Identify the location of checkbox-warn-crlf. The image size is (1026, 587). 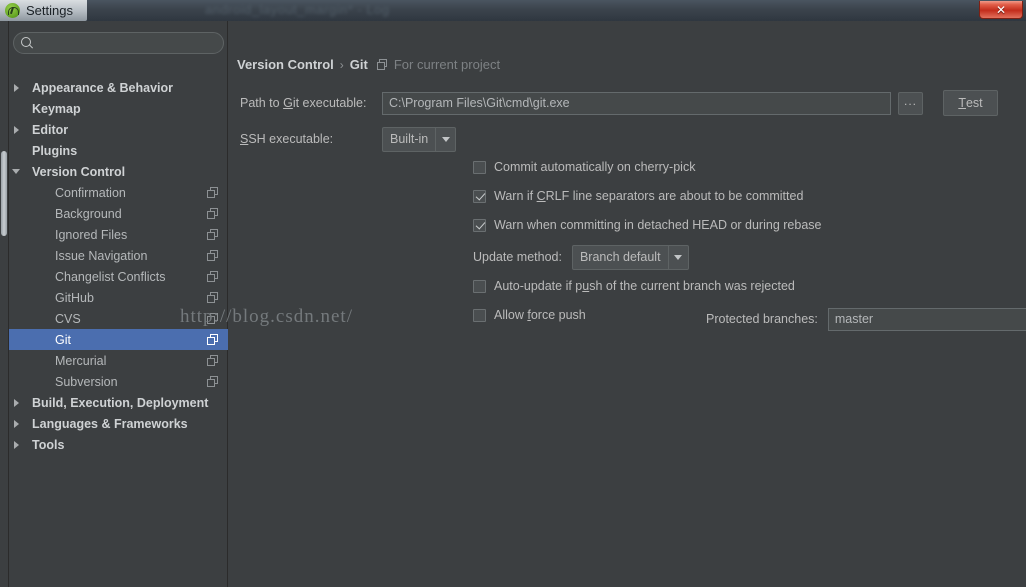
(479, 196).